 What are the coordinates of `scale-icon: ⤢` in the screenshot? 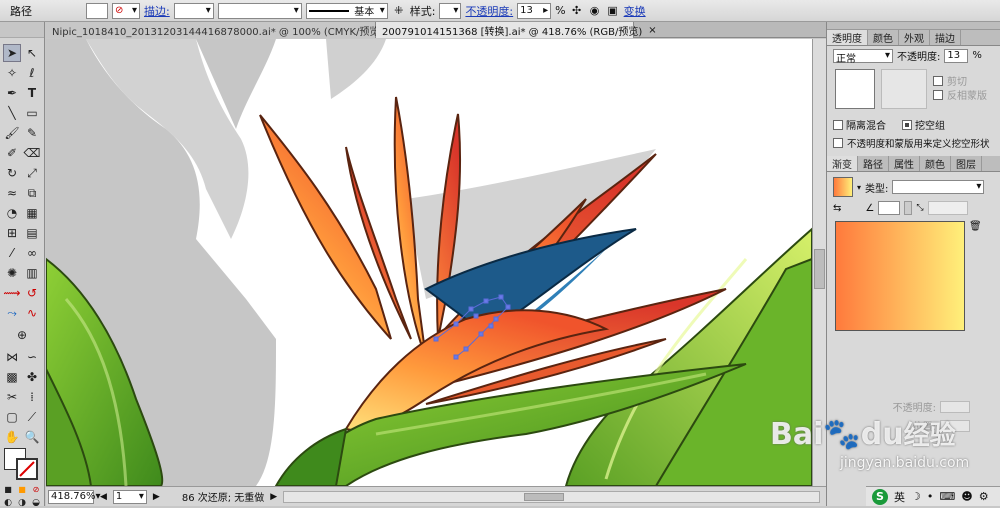 It's located at (32, 173).